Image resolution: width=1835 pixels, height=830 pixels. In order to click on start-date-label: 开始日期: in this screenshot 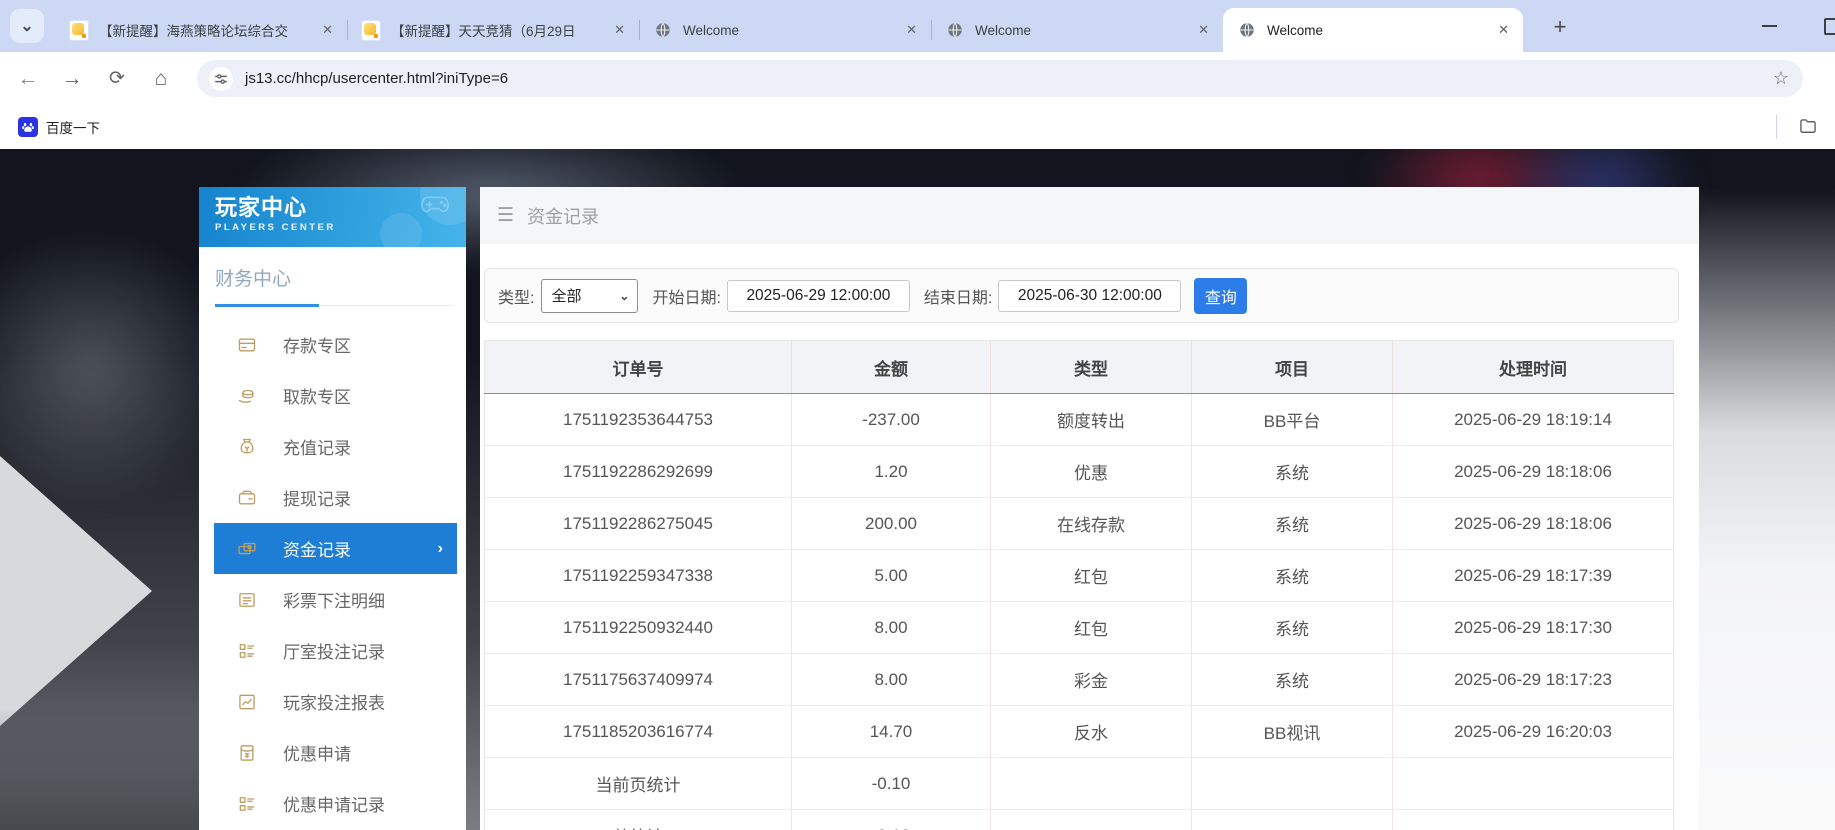, I will do `click(686, 298)`.